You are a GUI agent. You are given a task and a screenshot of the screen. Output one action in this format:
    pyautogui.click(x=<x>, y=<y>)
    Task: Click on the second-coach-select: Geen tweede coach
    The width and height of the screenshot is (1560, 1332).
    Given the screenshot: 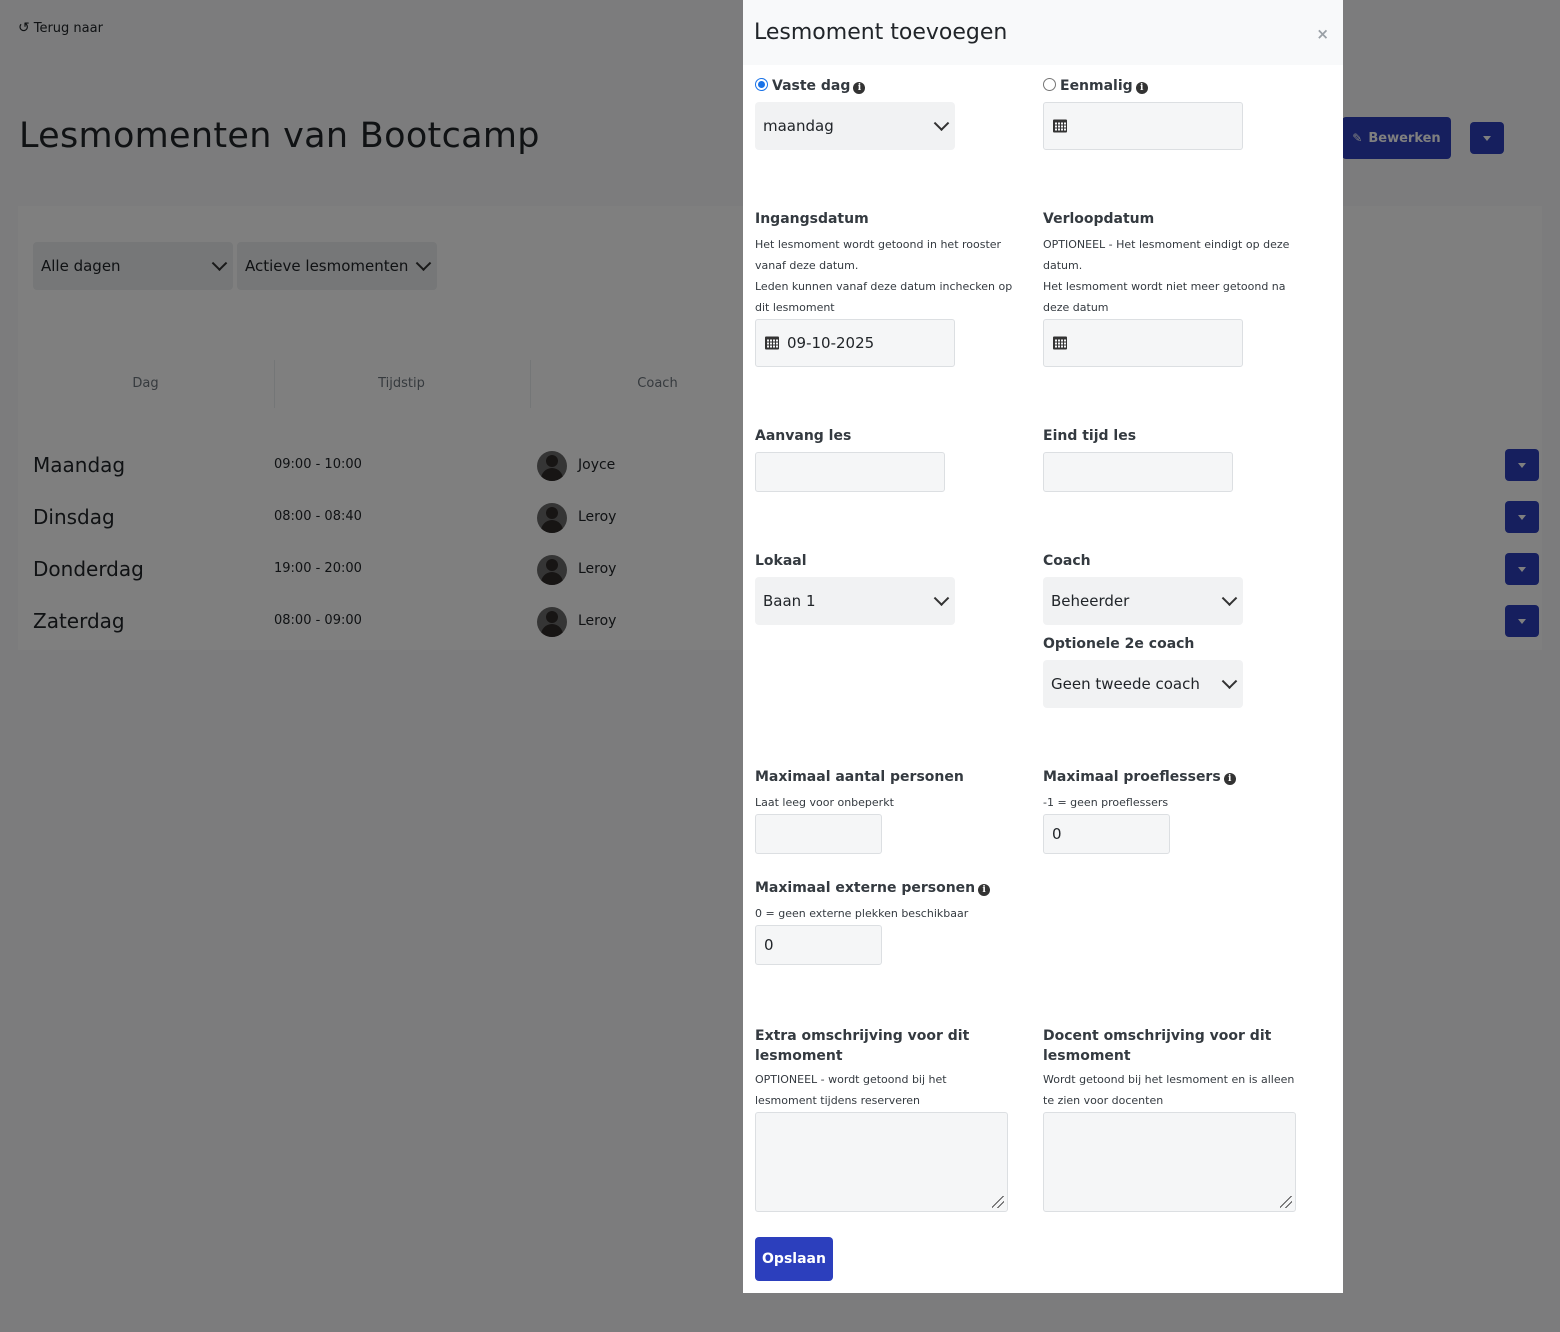 What is the action you would take?
    pyautogui.click(x=1143, y=684)
    